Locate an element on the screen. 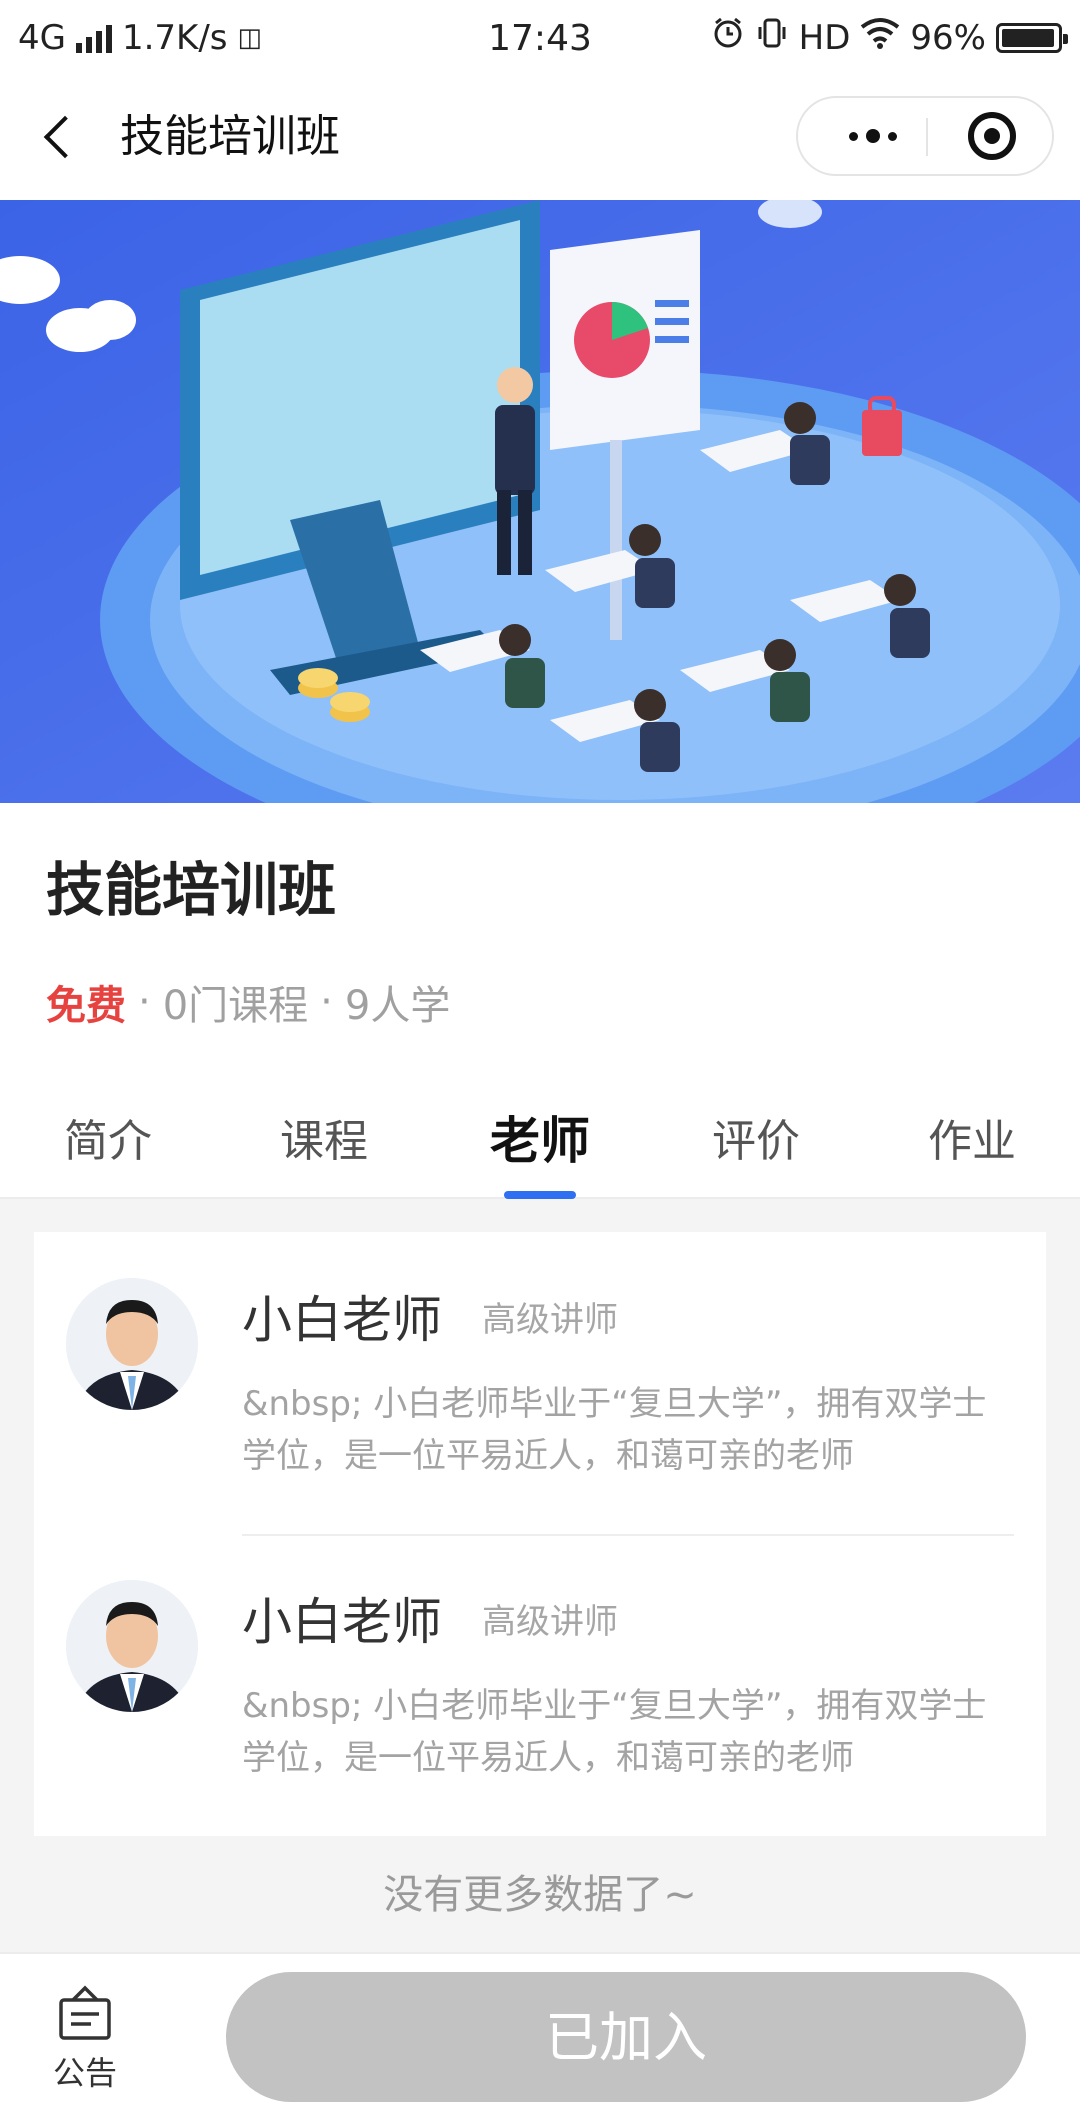 The height and width of the screenshot is (2118, 1080). tab-active-indicator is located at coordinates (540, 1195).